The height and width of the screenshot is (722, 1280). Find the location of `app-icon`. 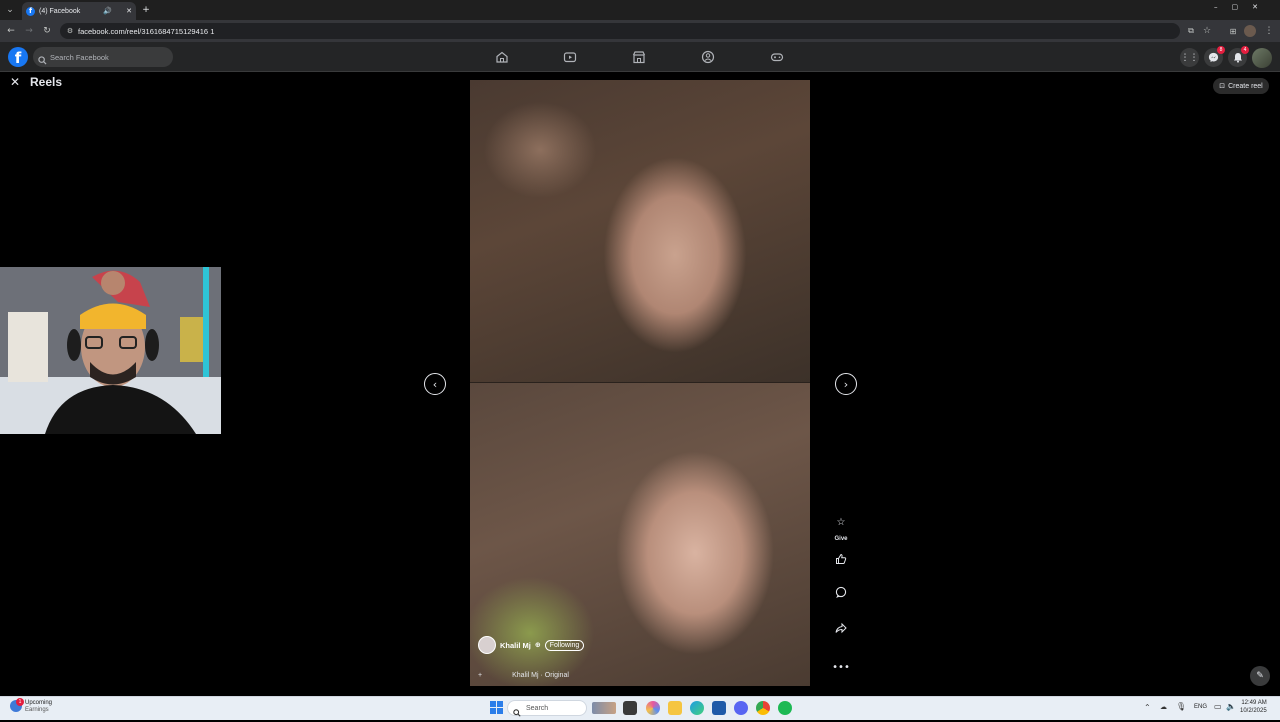

app-icon is located at coordinates (785, 708).